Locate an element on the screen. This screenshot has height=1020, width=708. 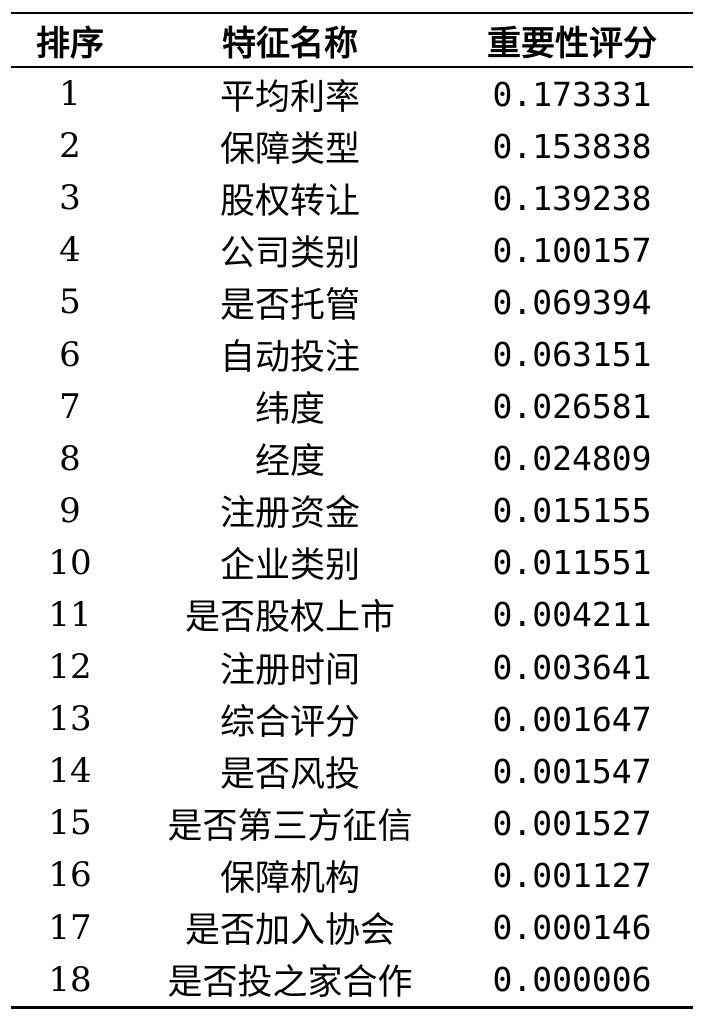
table-row: 4 公司类别 0.100157 is located at coordinates (352, 250).